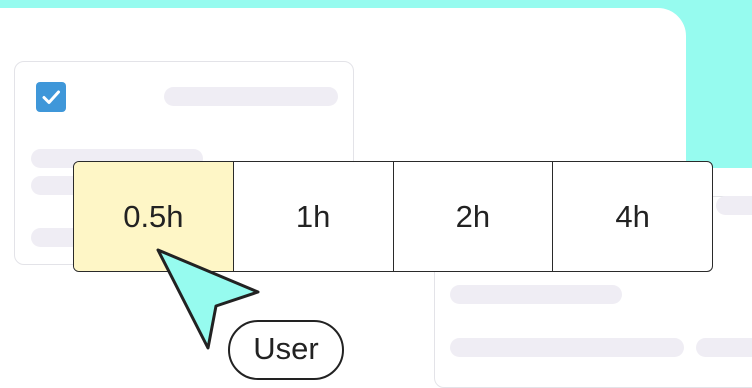  I want to click on task-checkbox, so click(51, 97).